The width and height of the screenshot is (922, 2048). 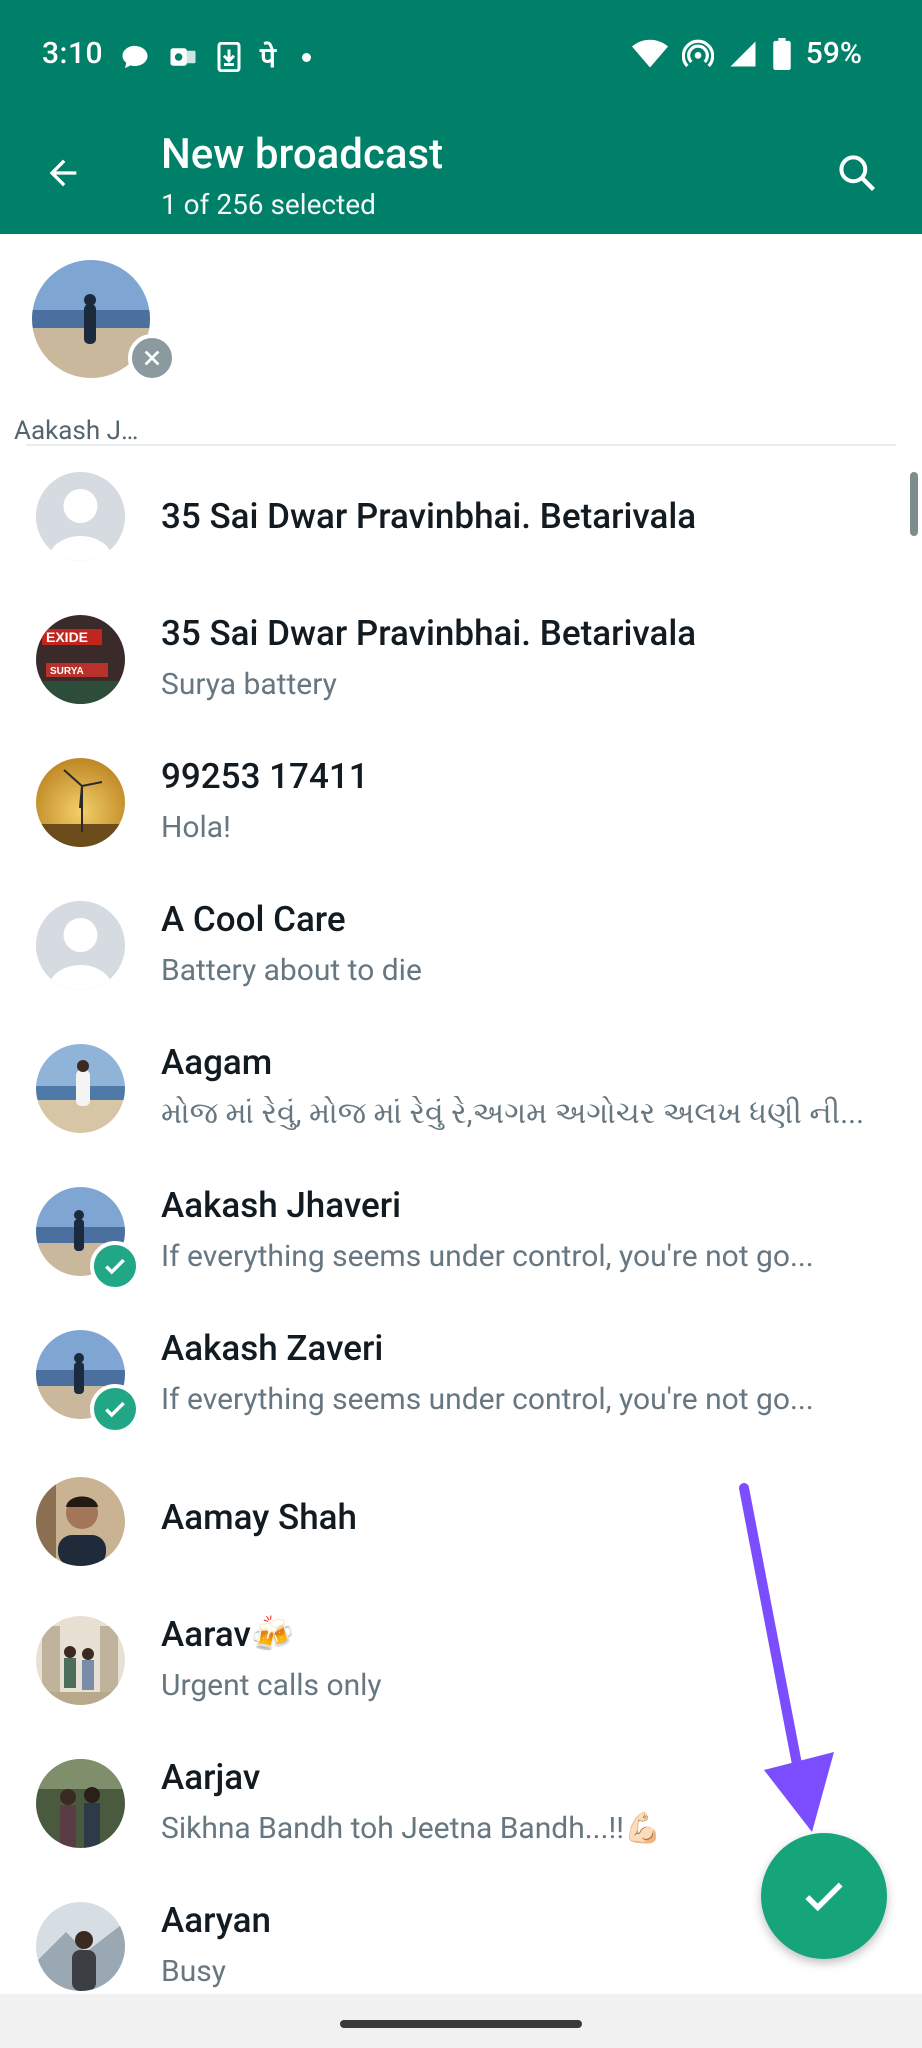 What do you see at coordinates (67, 671) in the screenshot?
I see `svg-text: SURYA` at bounding box center [67, 671].